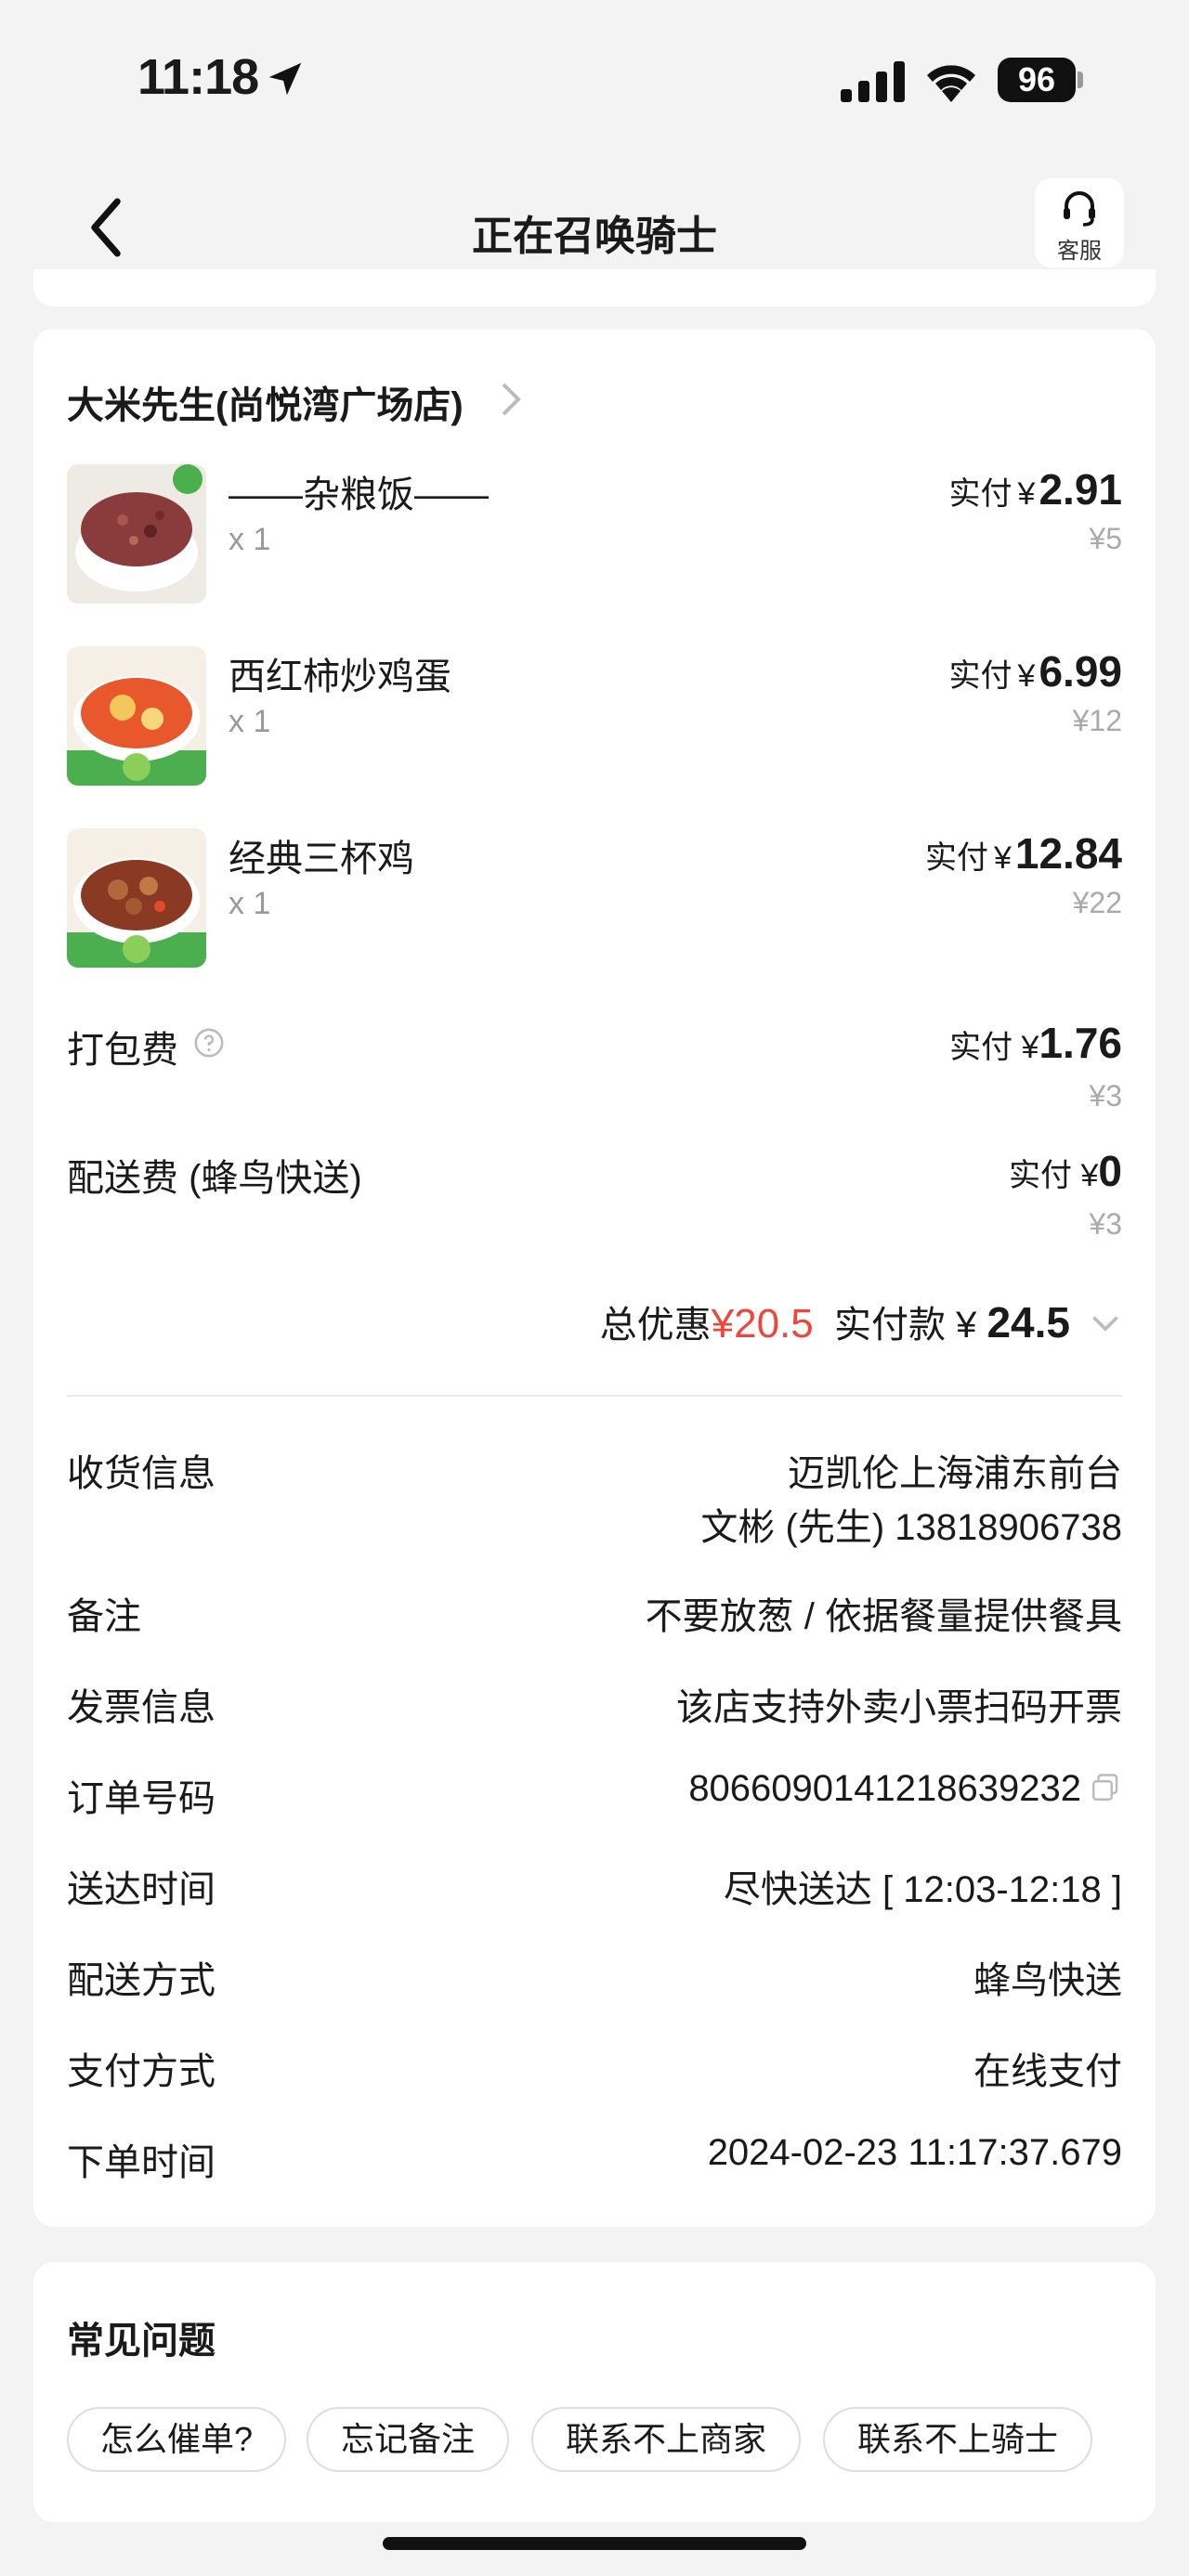  Describe the element at coordinates (1110, 1171) in the screenshot. I see `paid-amount: 0` at that location.